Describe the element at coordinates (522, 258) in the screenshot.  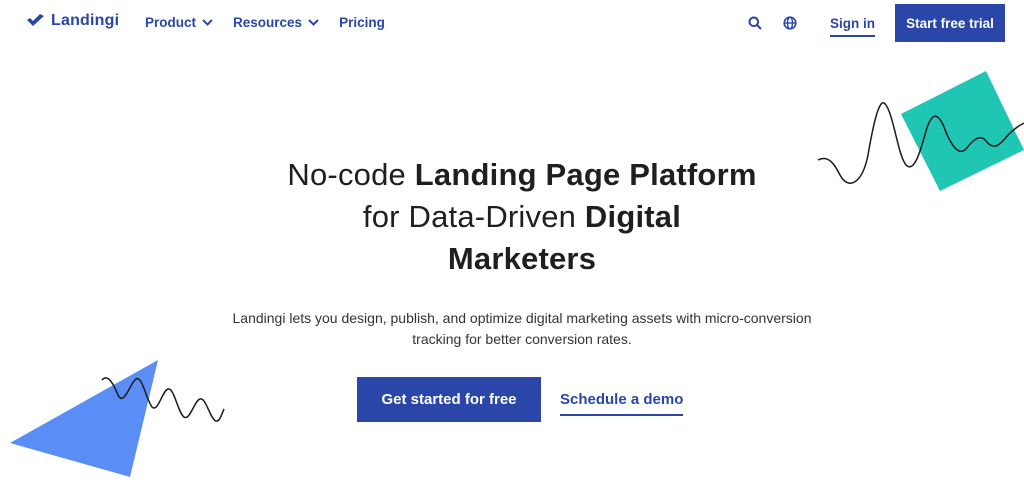
I see `headline-bold-3: Marketers` at that location.